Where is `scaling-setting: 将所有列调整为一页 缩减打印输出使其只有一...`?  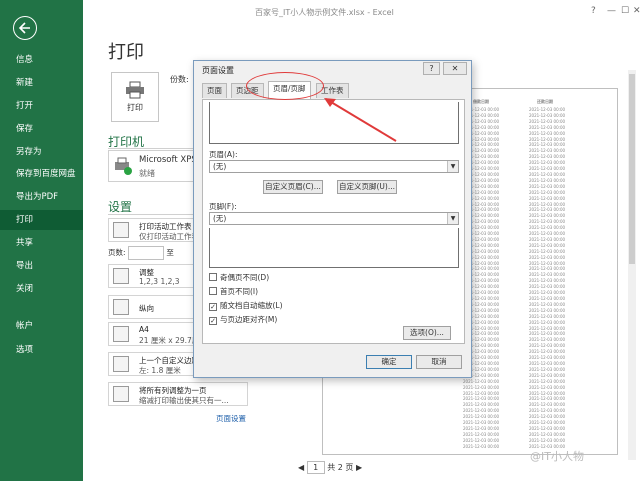 scaling-setting: 将所有列调整为一页 缩减打印输出使其只有一... is located at coordinates (178, 394).